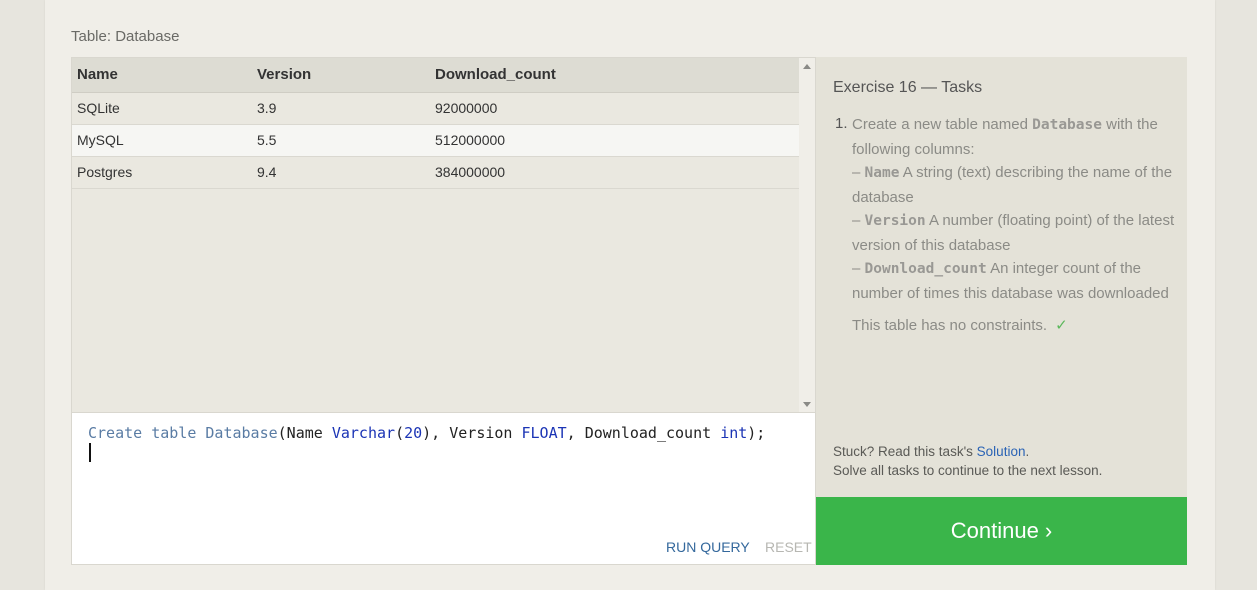 The height and width of the screenshot is (590, 1257). I want to click on column-name: Name, so click(882, 173).